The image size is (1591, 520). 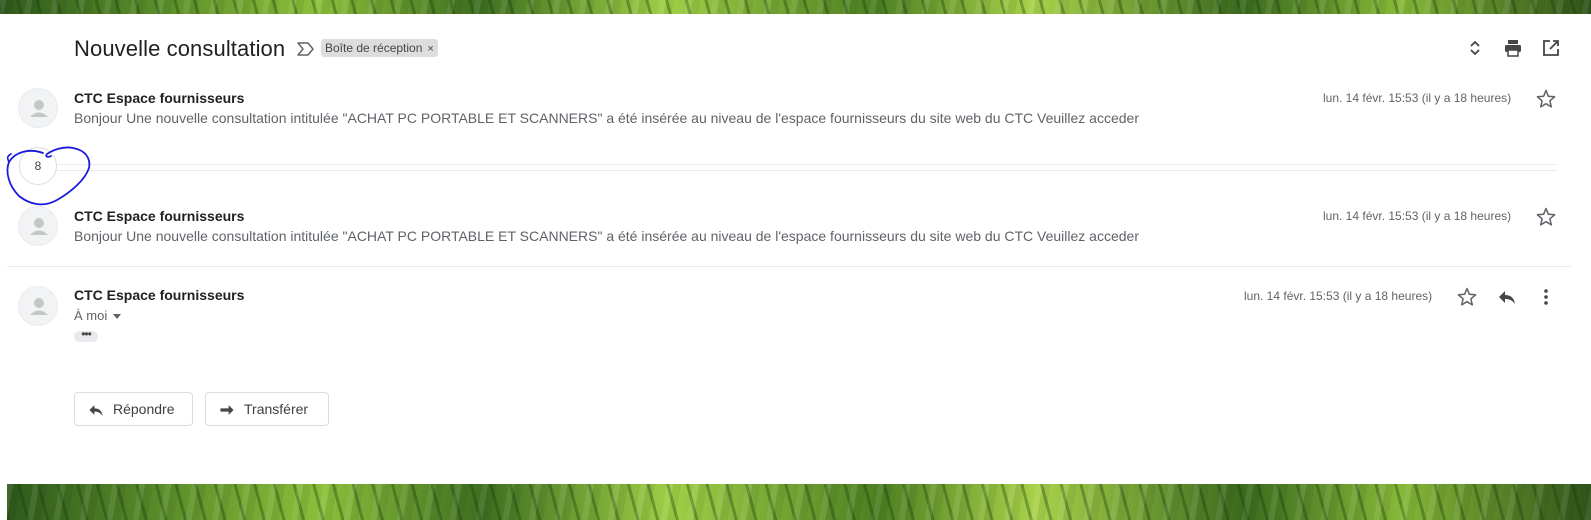 I want to click on forward-icon, so click(x=227, y=410).